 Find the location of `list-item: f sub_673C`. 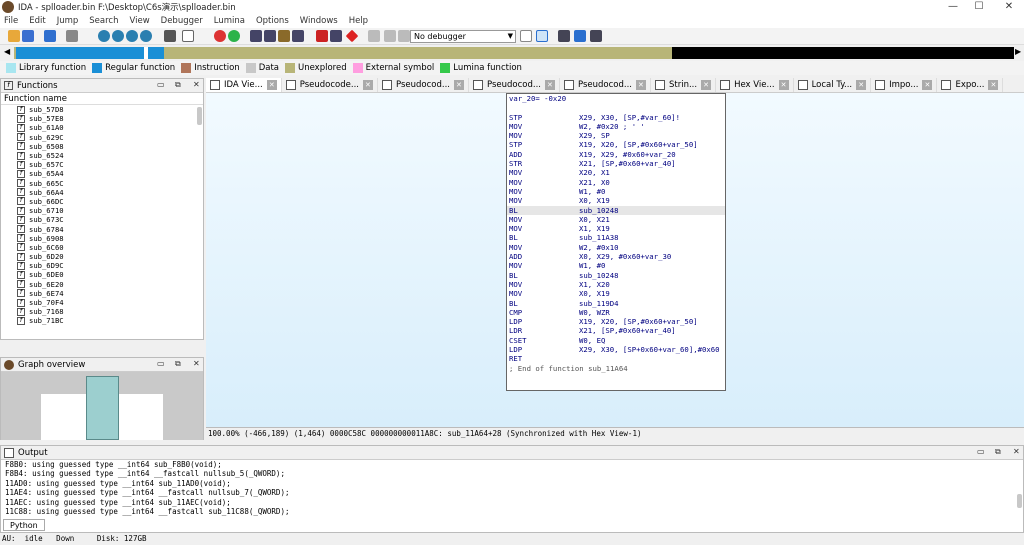

list-item: f sub_673C is located at coordinates (102, 219).